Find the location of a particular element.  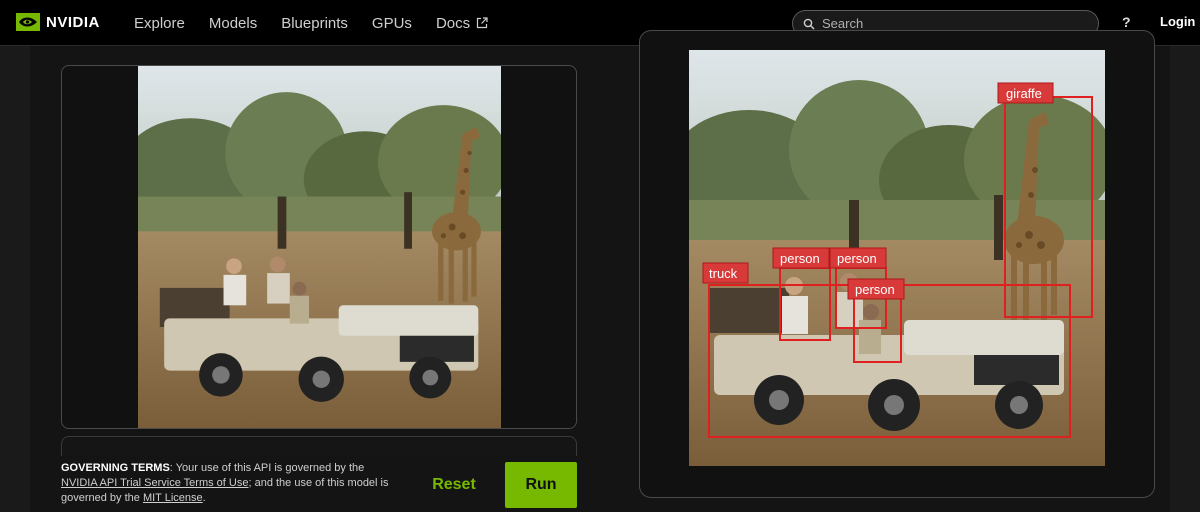

mit-license-link: MIT License is located at coordinates (173, 498).